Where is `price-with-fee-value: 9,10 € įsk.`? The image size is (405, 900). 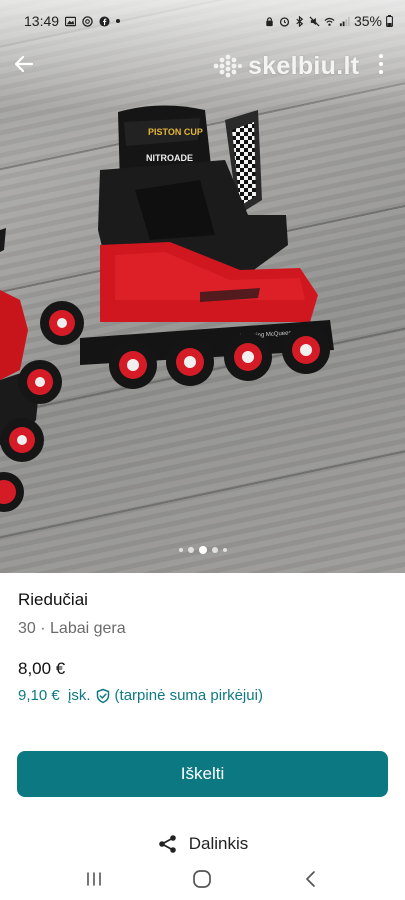
price-with-fee-value: 9,10 € įsk. is located at coordinates (54, 695).